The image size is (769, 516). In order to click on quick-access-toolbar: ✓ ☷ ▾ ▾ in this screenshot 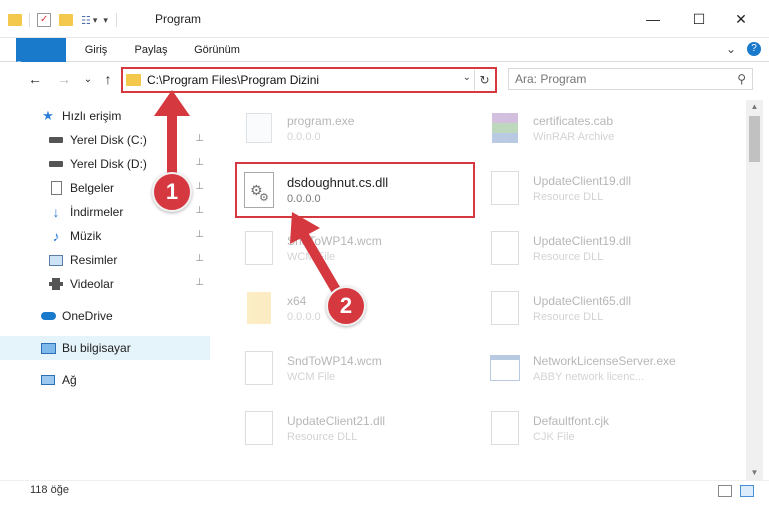, I will do `click(62, 20)`.